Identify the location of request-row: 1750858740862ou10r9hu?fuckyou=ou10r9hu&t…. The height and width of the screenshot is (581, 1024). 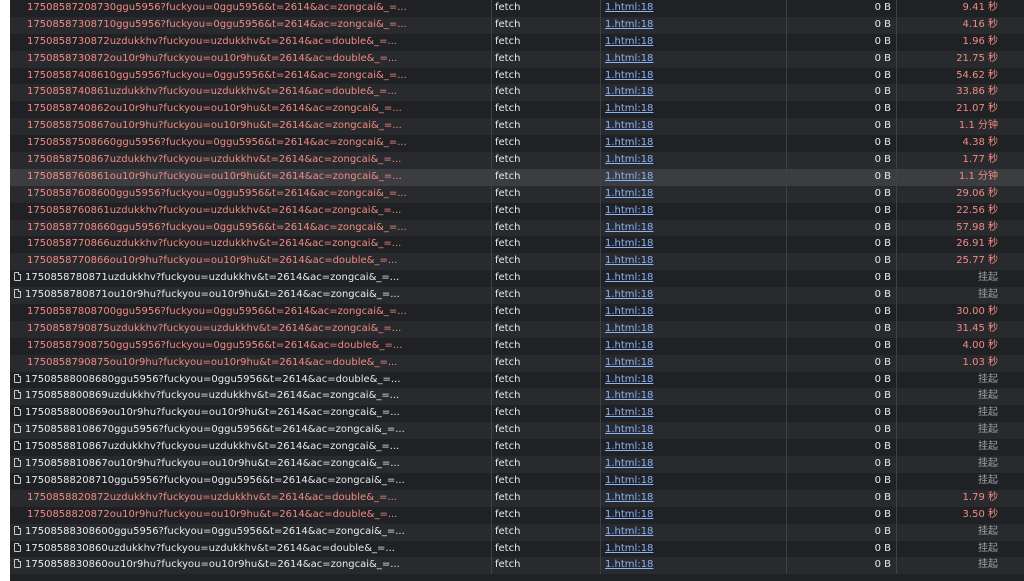
(517, 110).